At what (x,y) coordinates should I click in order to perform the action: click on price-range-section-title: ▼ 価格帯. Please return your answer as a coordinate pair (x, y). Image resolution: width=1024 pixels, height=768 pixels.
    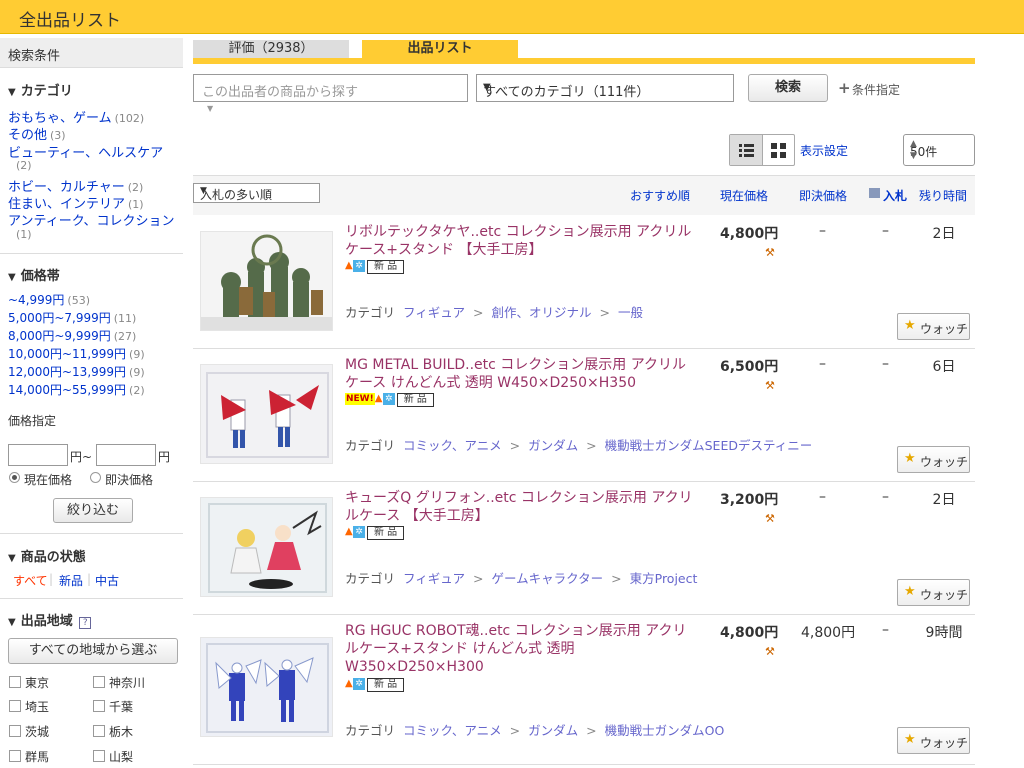
    Looking at the image, I should click on (34, 274).